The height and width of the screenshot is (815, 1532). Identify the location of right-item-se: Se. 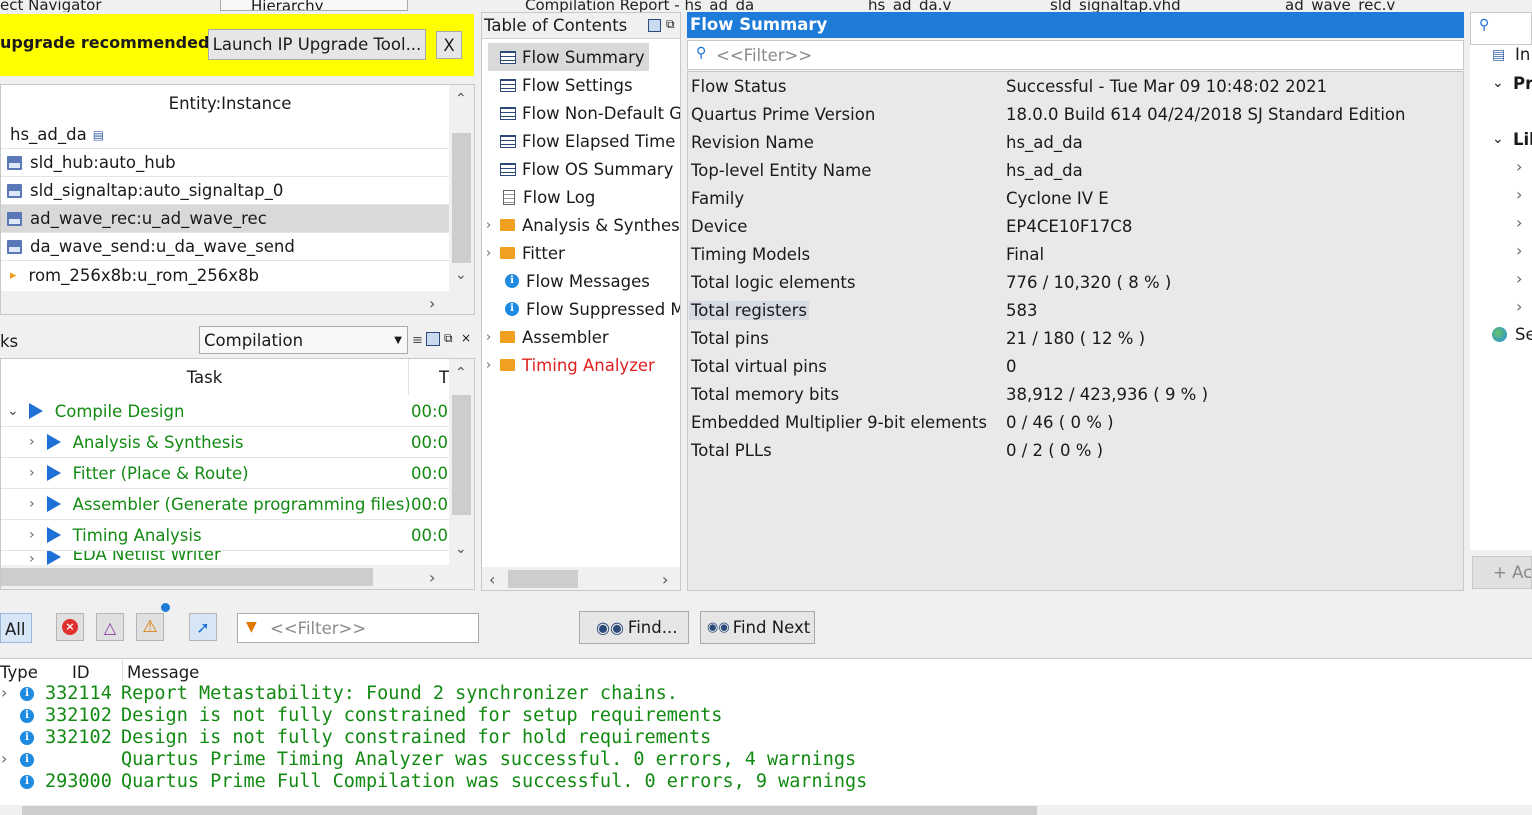
(1523, 334).